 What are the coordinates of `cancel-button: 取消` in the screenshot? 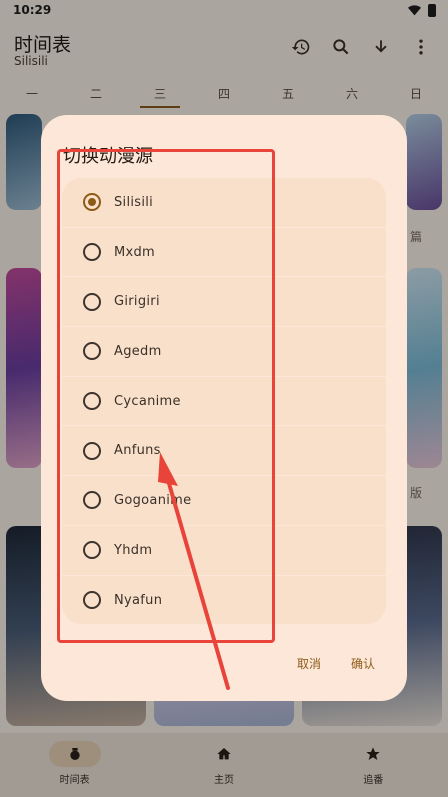 It's located at (309, 663).